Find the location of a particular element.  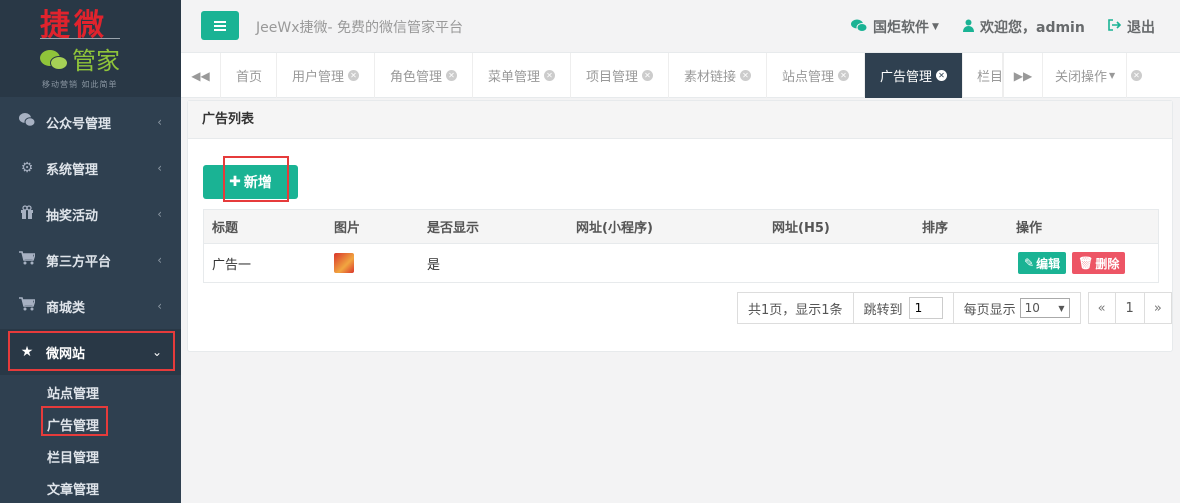

tabs-scroll-left-button: ◀◀ is located at coordinates (201, 75).